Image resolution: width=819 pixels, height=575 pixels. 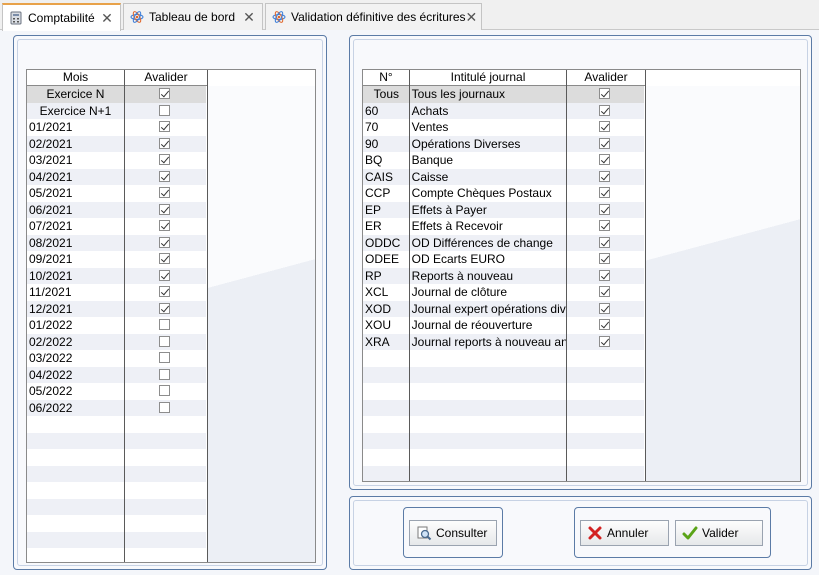 I want to click on table-row: 01/2021, so click(x=116, y=127).